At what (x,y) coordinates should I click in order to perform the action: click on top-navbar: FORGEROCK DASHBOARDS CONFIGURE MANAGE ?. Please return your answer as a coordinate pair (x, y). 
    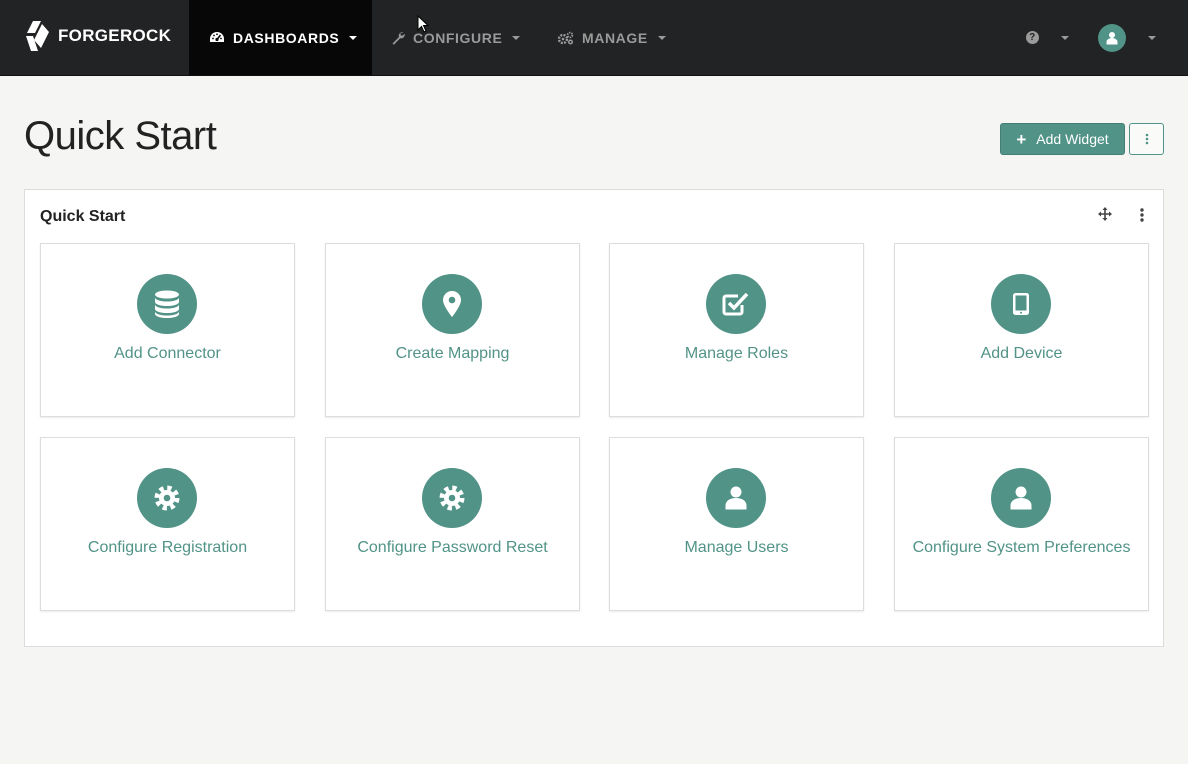
    Looking at the image, I should click on (594, 38).